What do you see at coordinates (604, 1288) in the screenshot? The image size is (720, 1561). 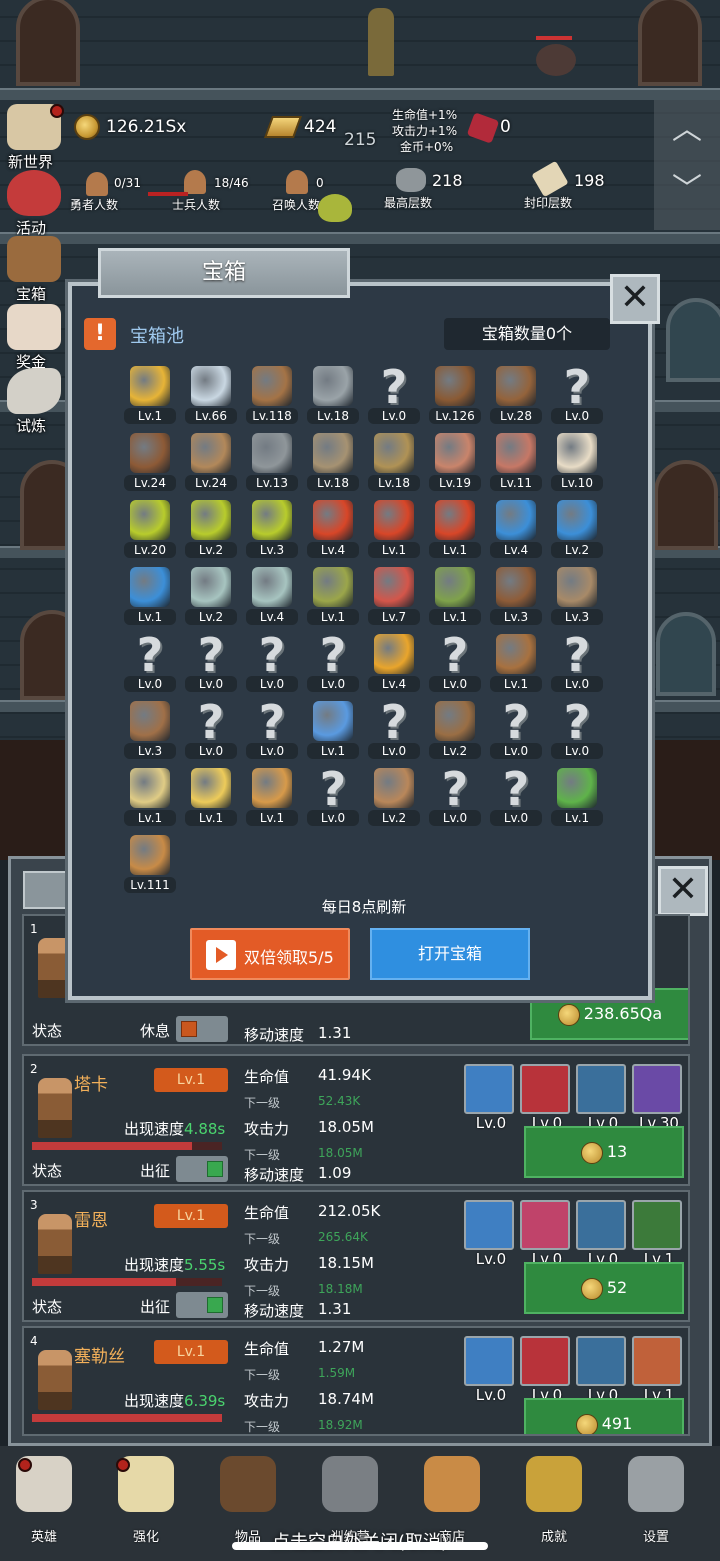 I see `upgrade-button: 52` at bounding box center [604, 1288].